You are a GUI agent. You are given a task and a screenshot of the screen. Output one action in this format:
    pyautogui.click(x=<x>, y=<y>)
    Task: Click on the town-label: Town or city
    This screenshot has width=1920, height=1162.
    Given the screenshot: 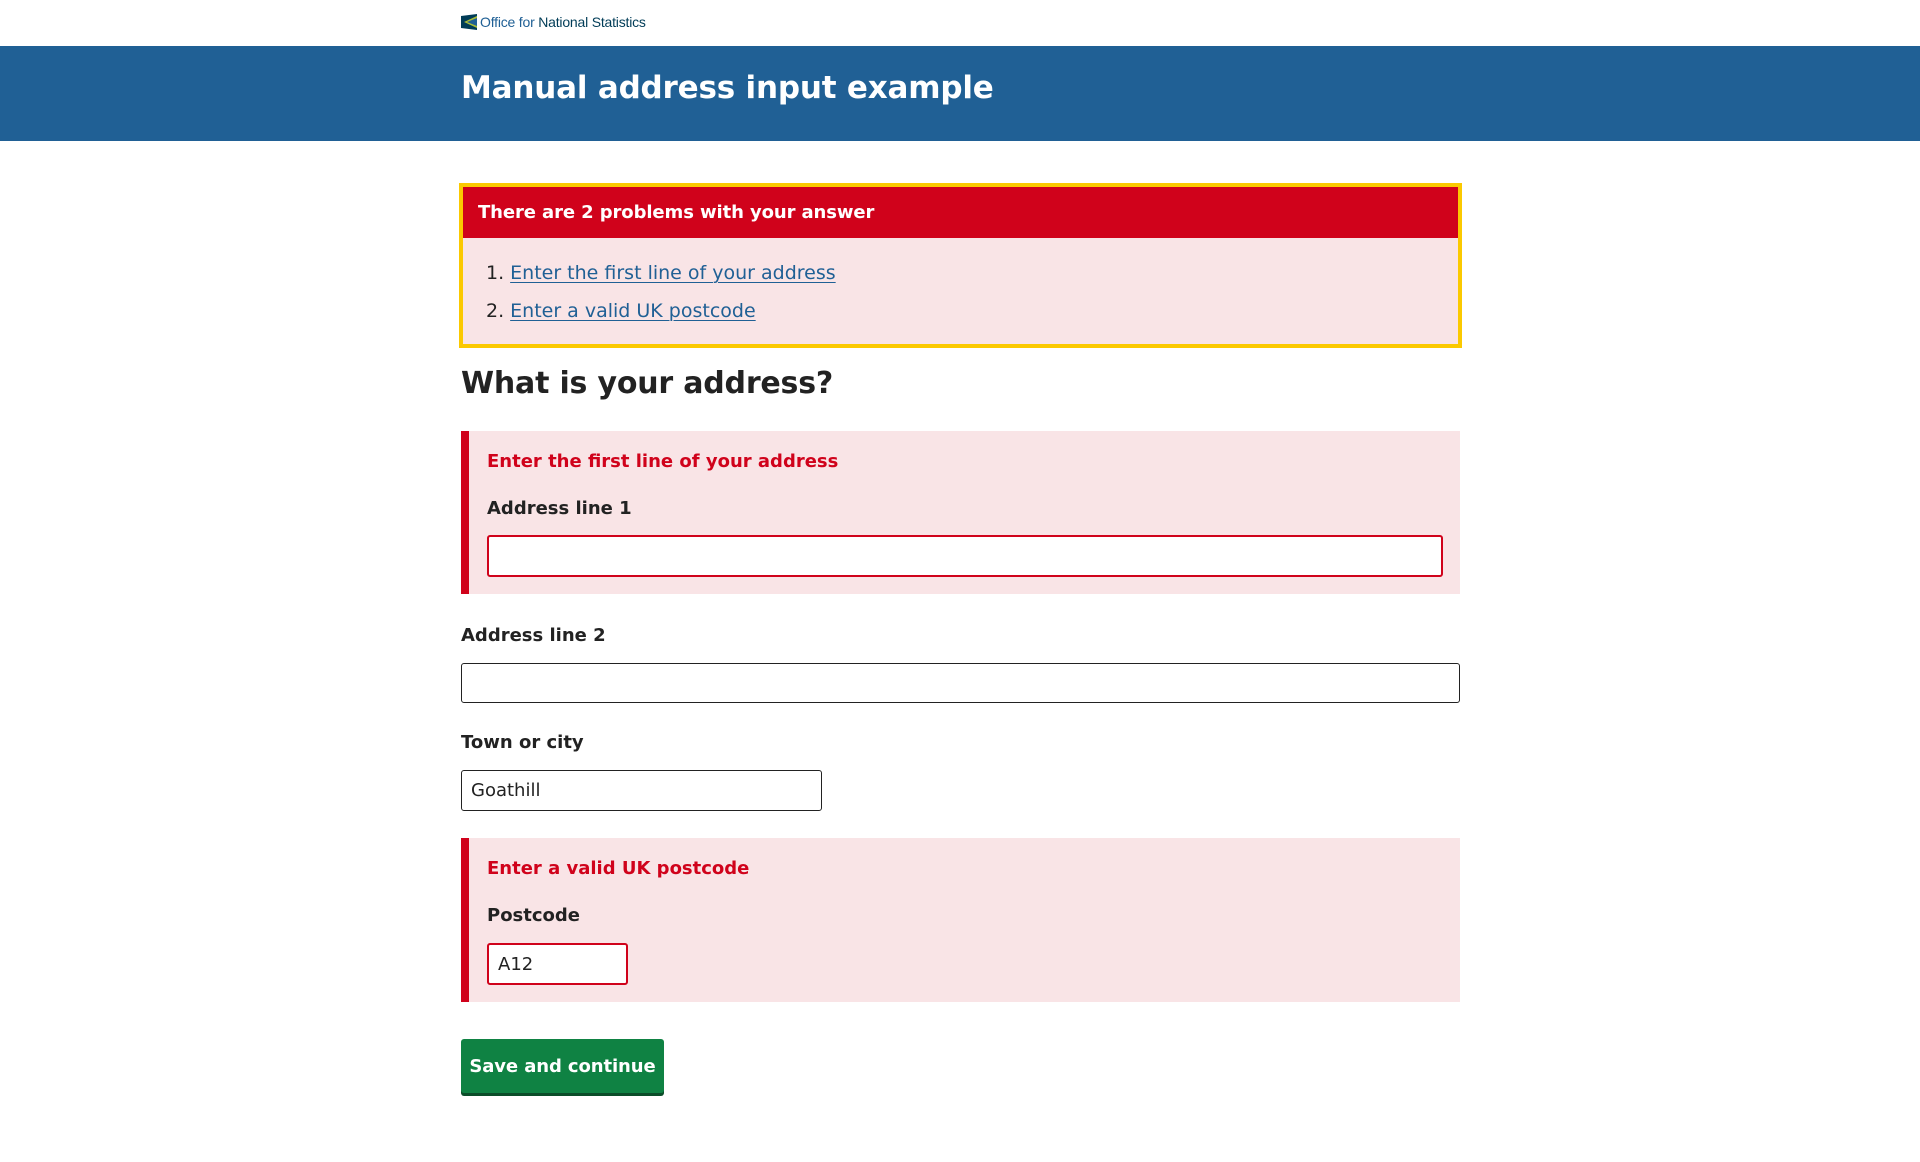 What is the action you would take?
    pyautogui.click(x=522, y=742)
    